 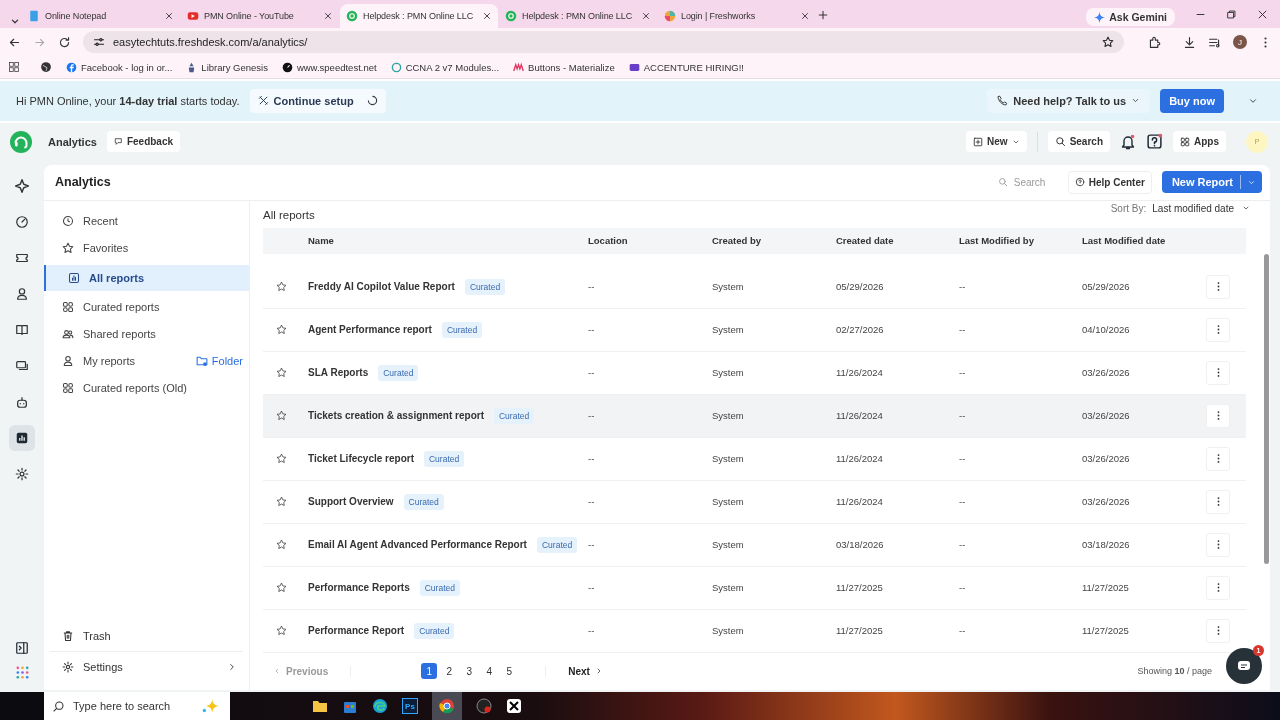 What do you see at coordinates (146, 307) in the screenshot?
I see `nav-item: Curated reports` at bounding box center [146, 307].